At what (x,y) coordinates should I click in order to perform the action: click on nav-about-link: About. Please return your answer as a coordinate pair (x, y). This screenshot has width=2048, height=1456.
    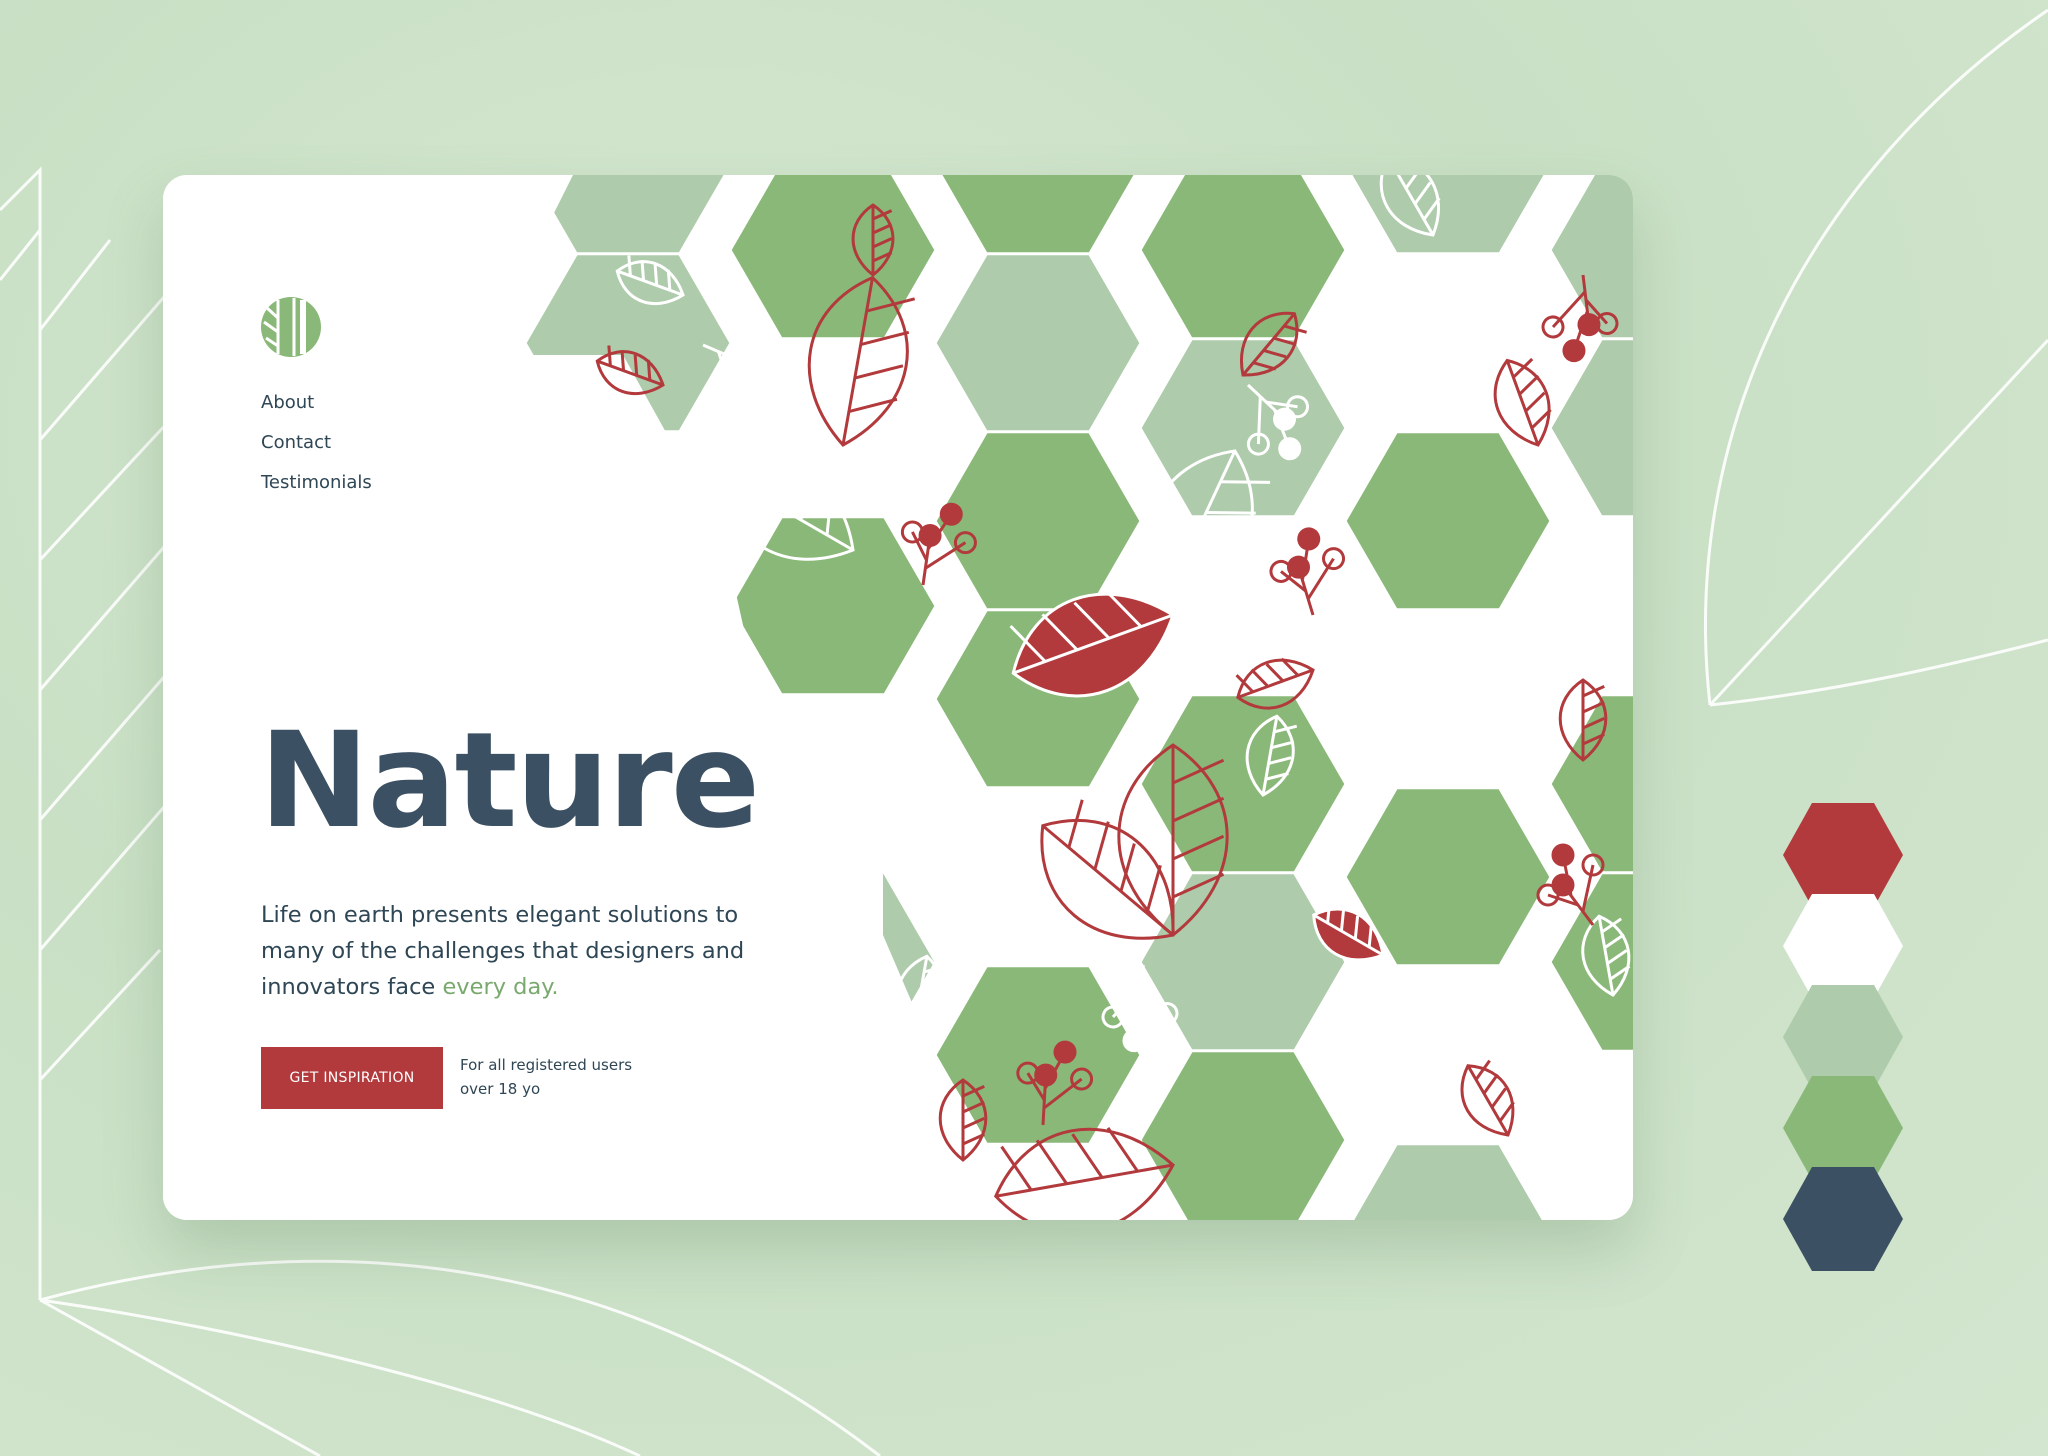
    Looking at the image, I should click on (316, 403).